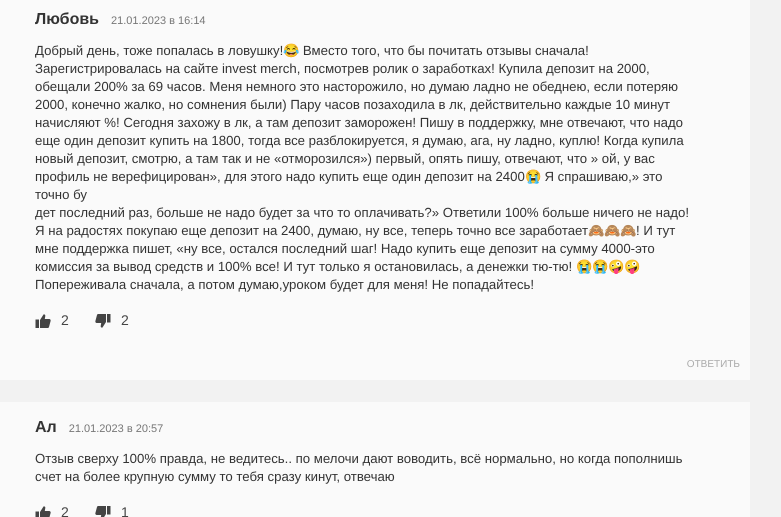 Image resolution: width=781 pixels, height=517 pixels. What do you see at coordinates (125, 510) in the screenshot?
I see `dislike-count: 1` at bounding box center [125, 510].